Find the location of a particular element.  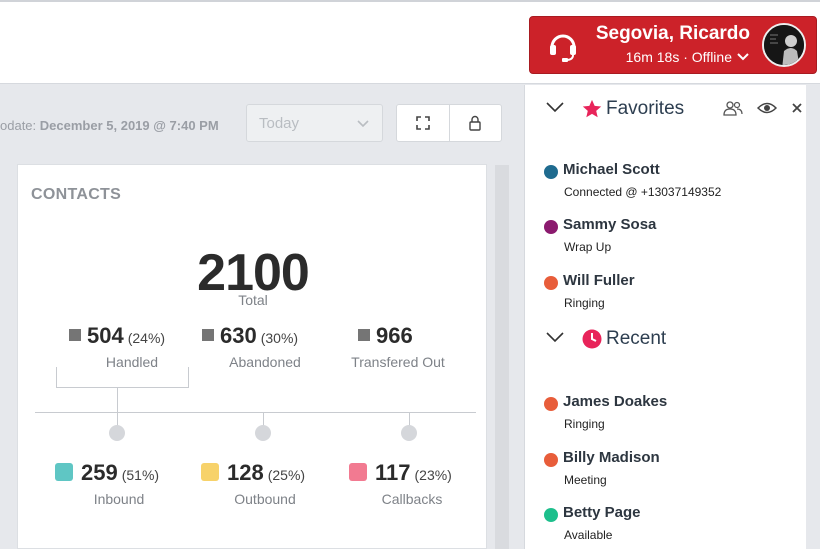

agent-status: 16m 18s · Offline is located at coordinates (688, 57).